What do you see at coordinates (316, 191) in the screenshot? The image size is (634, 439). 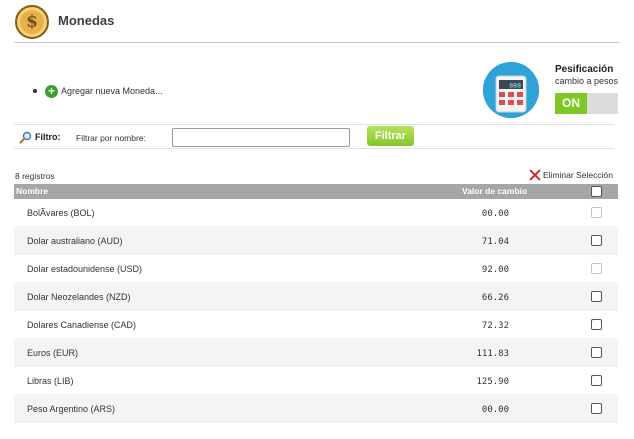 I see `table-header: Nombre Valor de cambio` at bounding box center [316, 191].